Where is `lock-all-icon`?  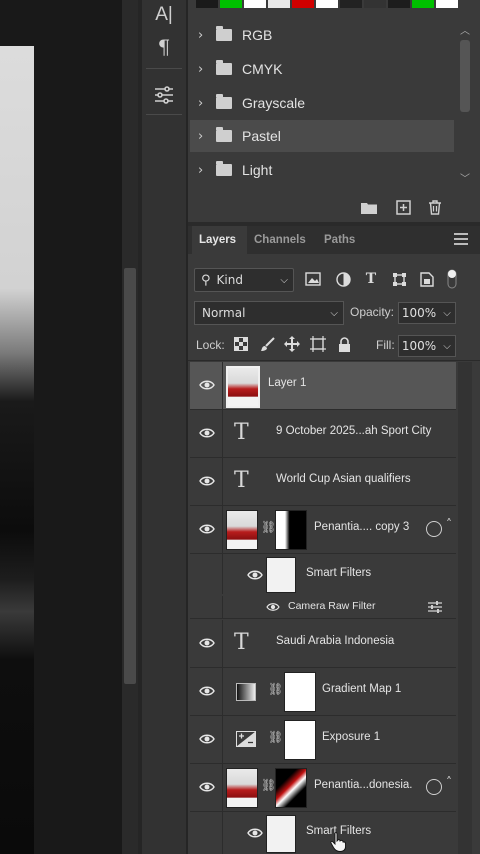 lock-all-icon is located at coordinates (344, 344).